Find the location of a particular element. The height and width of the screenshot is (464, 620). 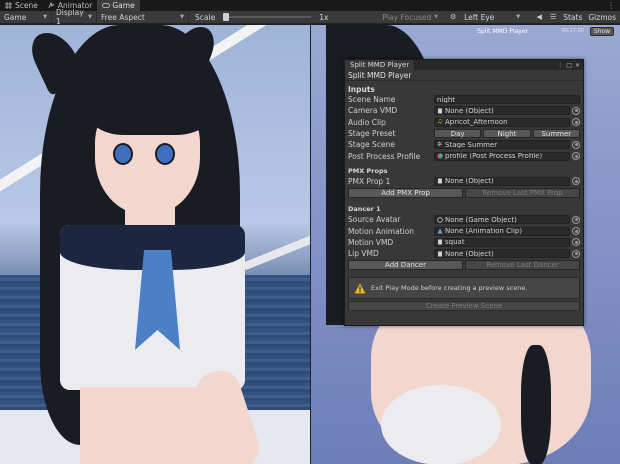

display-dropdown: Display 1 ▼ is located at coordinates (74, 17).